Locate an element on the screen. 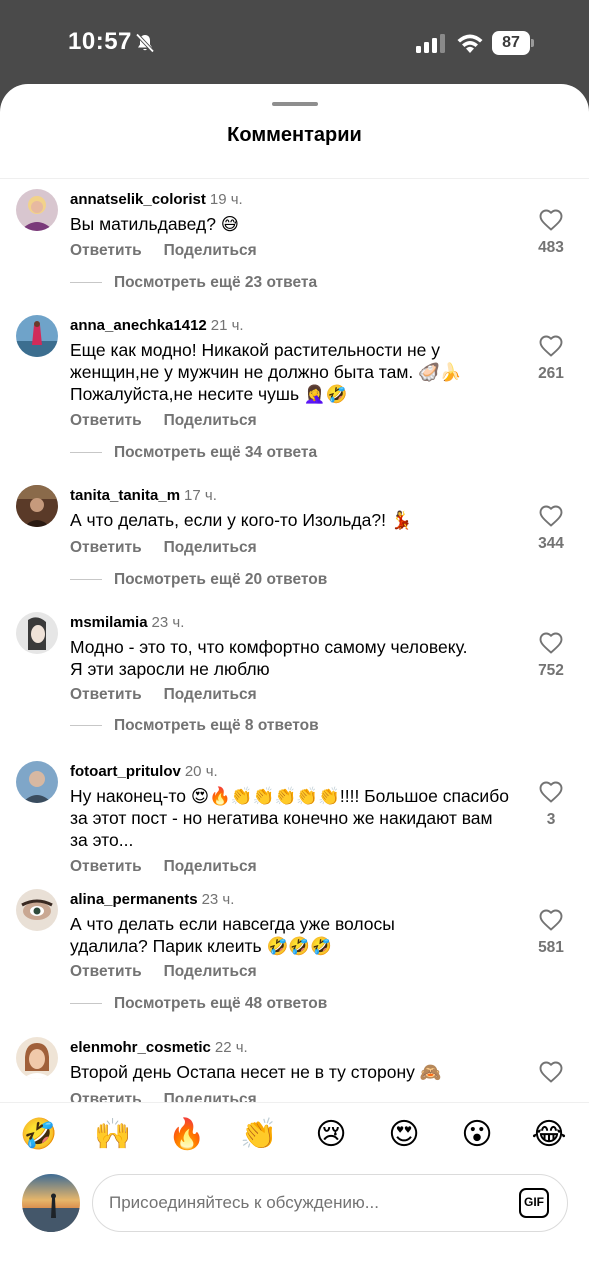  view-more-replies: Посмотреть ещё 23 ответа is located at coordinates (193, 283).